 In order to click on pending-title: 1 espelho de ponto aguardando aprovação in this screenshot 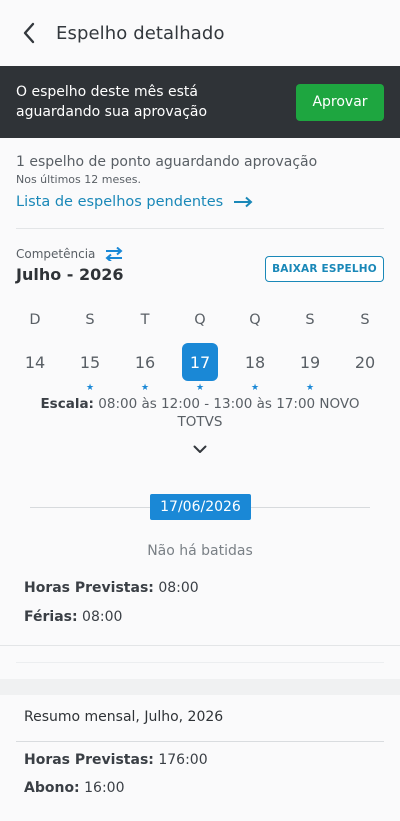, I will do `click(167, 162)`.